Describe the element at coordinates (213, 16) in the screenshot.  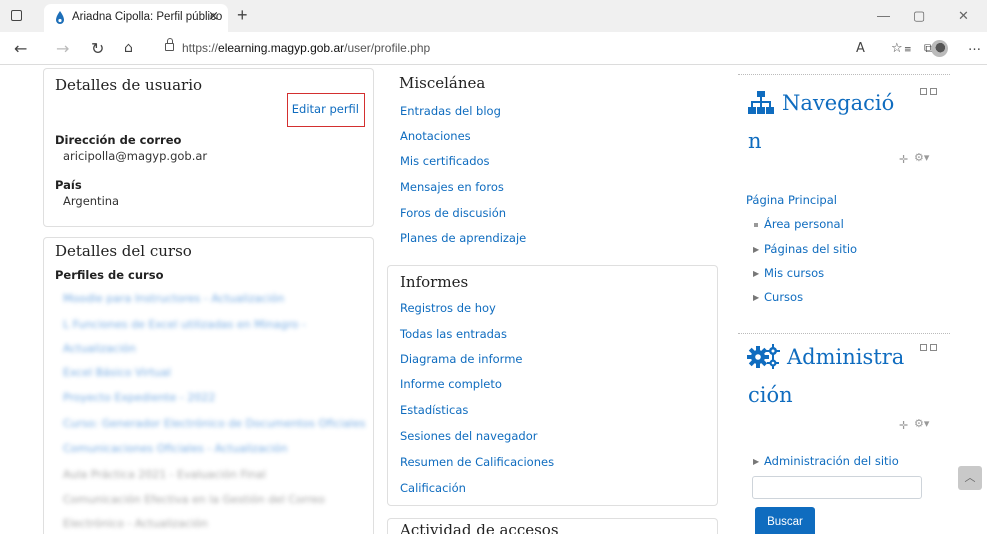
I see `tab-close-icon: ×` at that location.